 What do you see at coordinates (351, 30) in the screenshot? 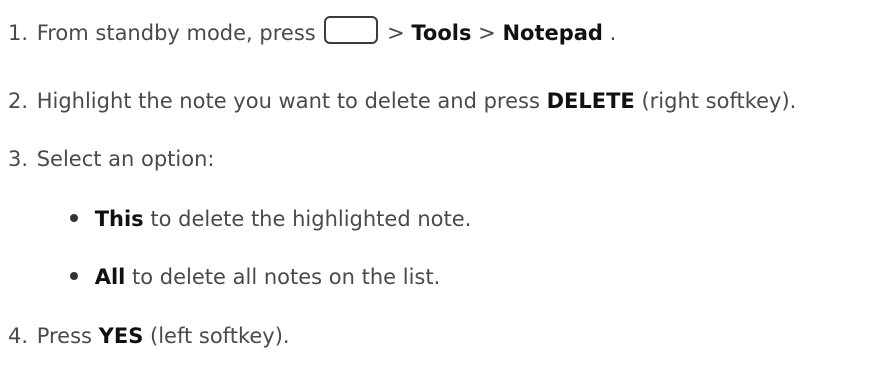
I see `menu-key-icon` at bounding box center [351, 30].